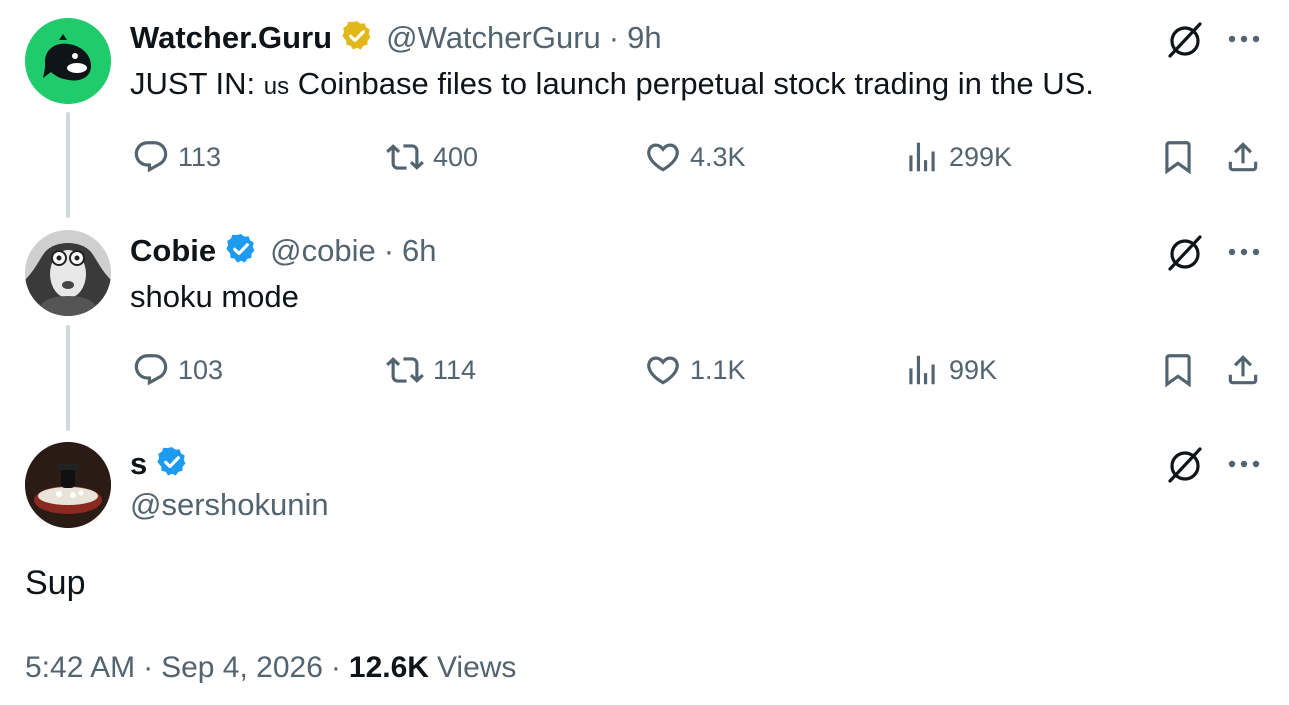  I want to click on views-label: Views, so click(476, 667).